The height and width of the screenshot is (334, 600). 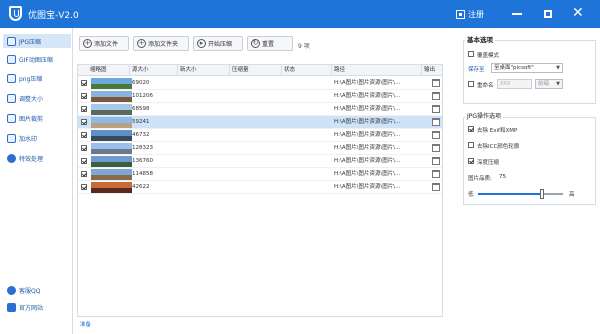 I want to click on rename-input: XXX, so click(x=514, y=84).